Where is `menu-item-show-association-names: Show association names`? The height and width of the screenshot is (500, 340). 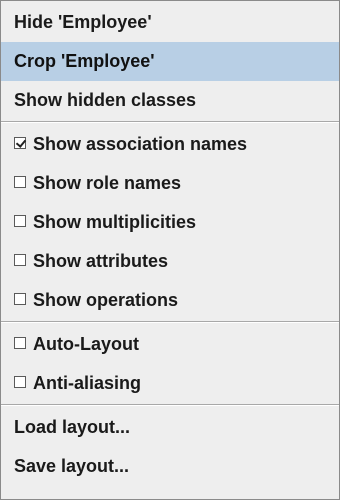 menu-item-show-association-names: Show association names is located at coordinates (170, 144).